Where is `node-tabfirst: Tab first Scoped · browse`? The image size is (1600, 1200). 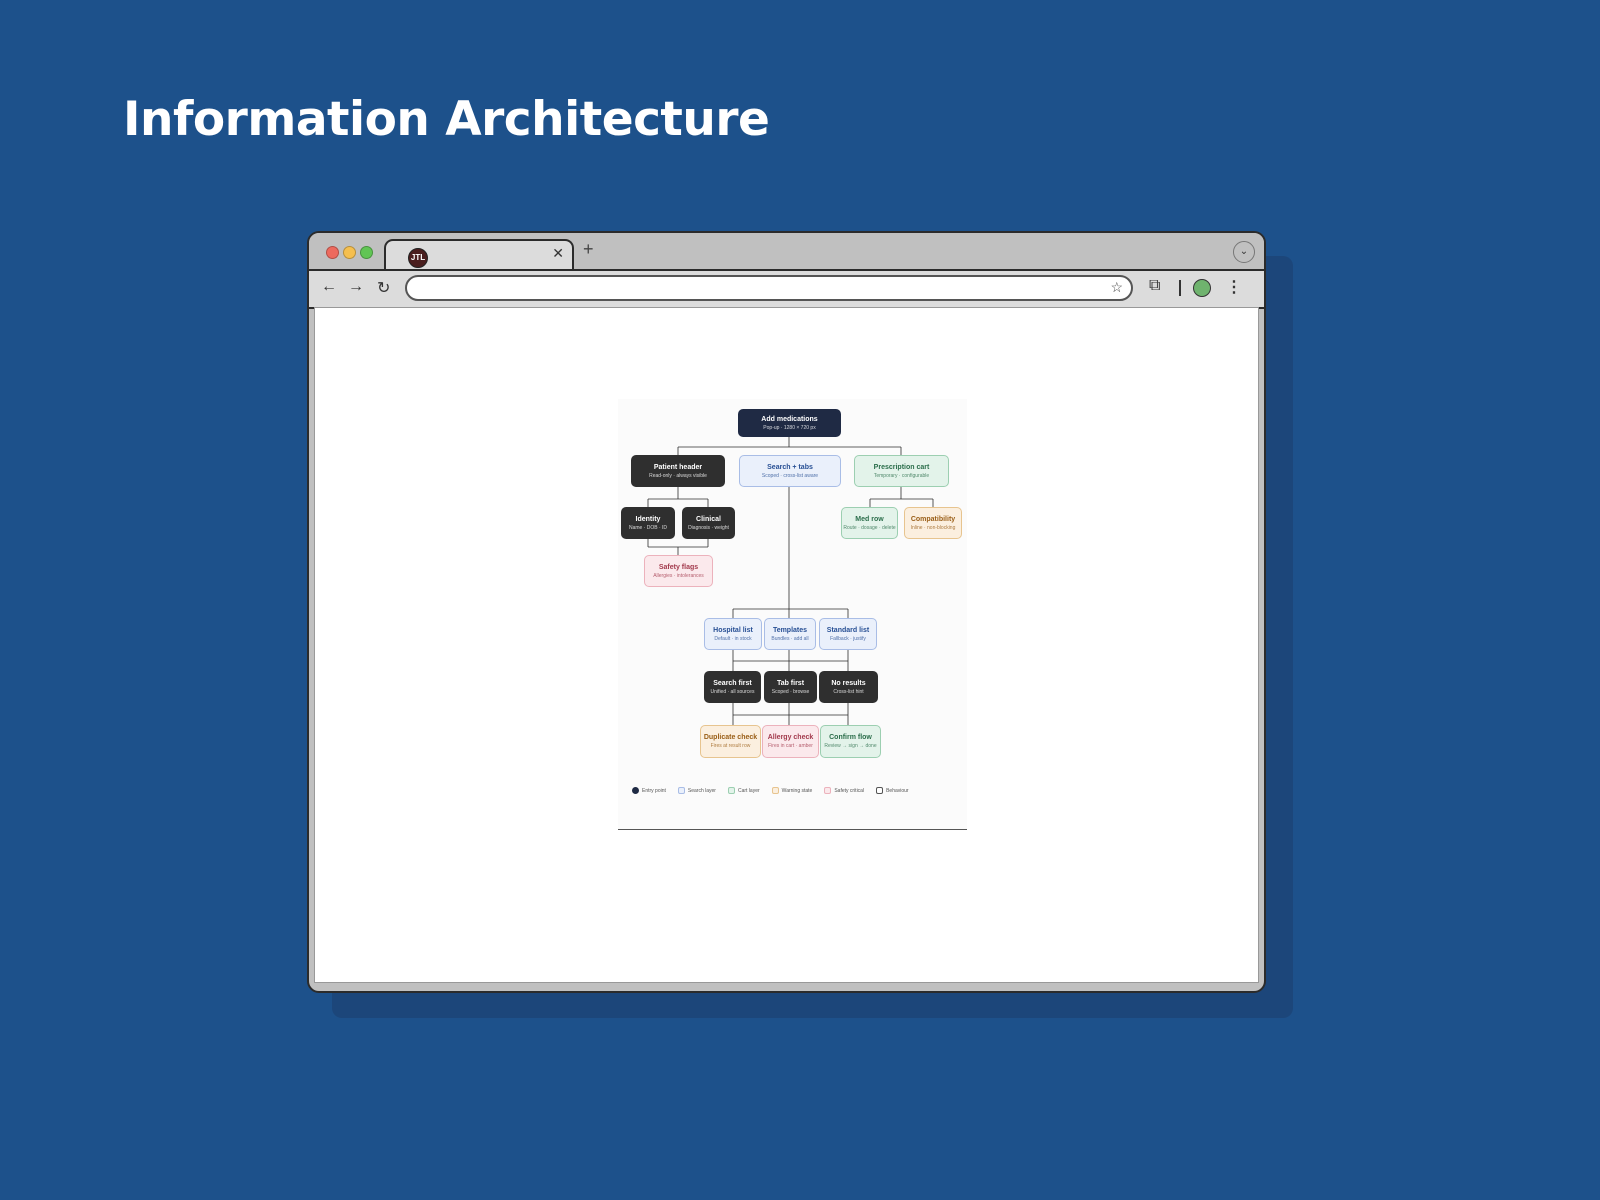
node-tabfirst: Tab first Scoped · browse is located at coordinates (790, 687).